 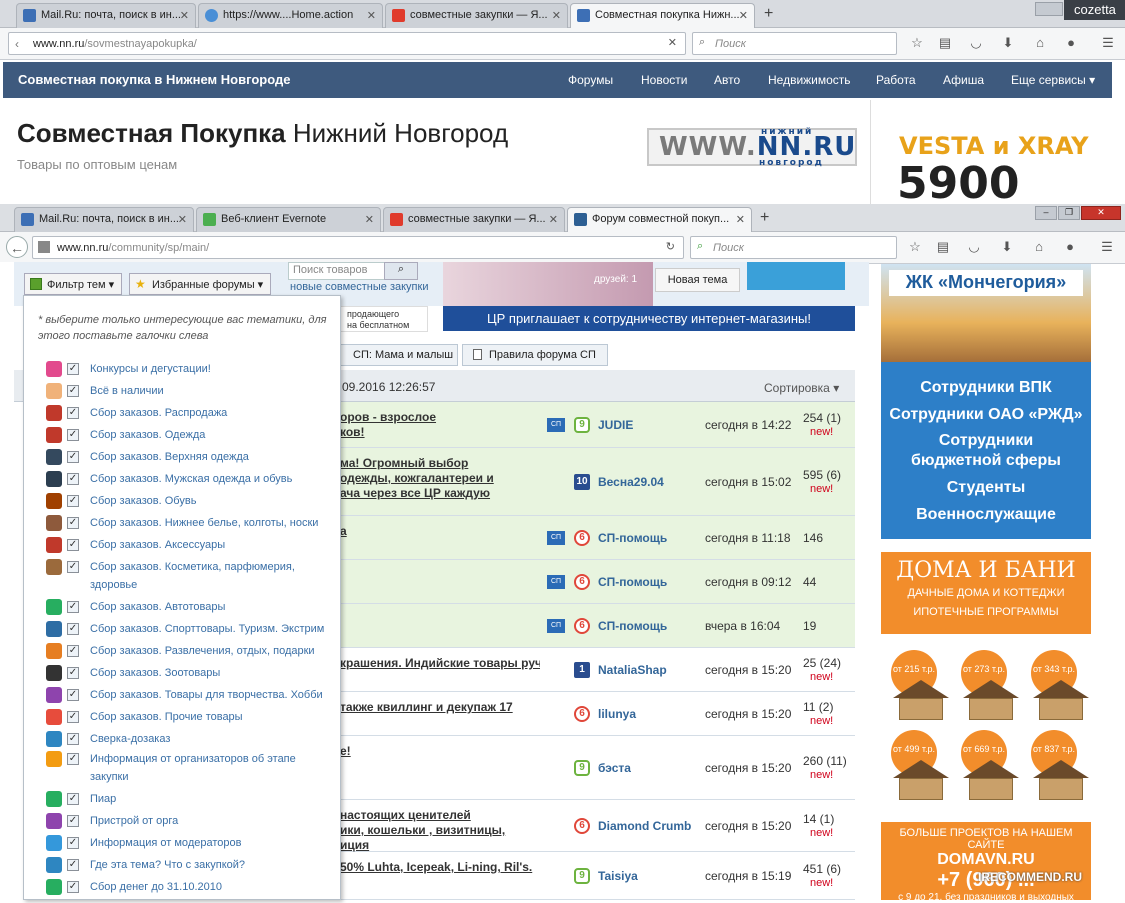 I want to click on topic-title: оров - взрослое ков!, so click(x=440, y=425).